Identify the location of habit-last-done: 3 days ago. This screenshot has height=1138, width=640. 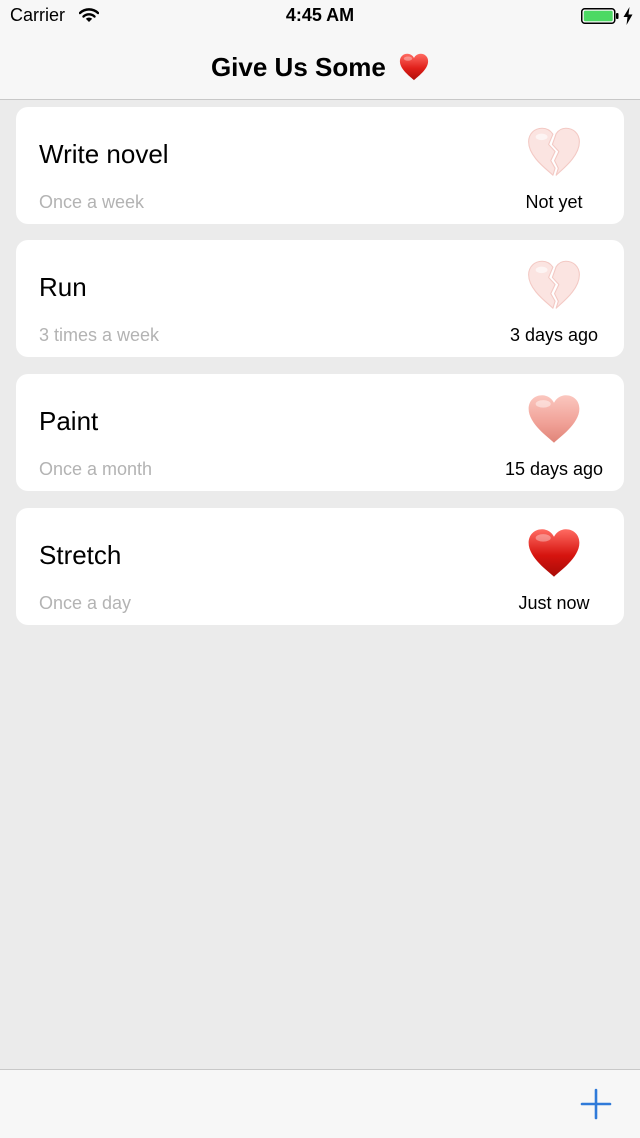
(554, 335).